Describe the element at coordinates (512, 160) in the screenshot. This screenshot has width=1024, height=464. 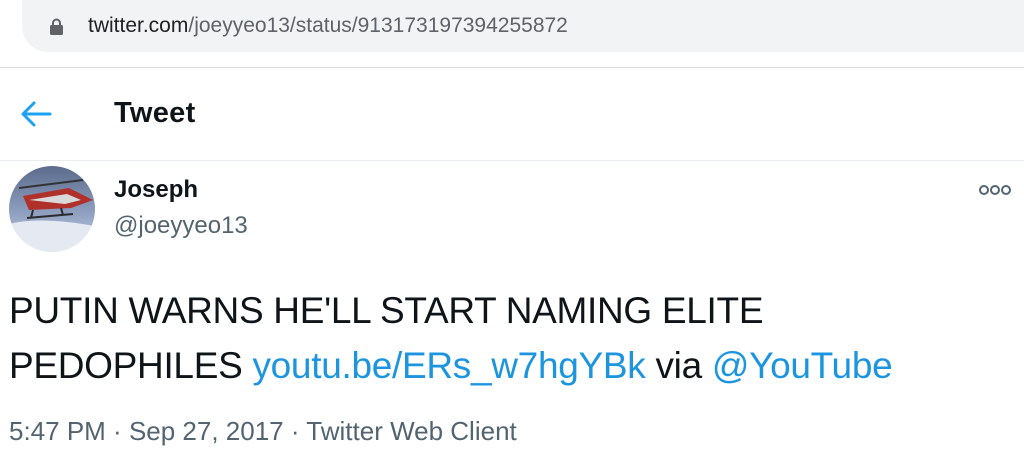
I see `header-divider` at that location.